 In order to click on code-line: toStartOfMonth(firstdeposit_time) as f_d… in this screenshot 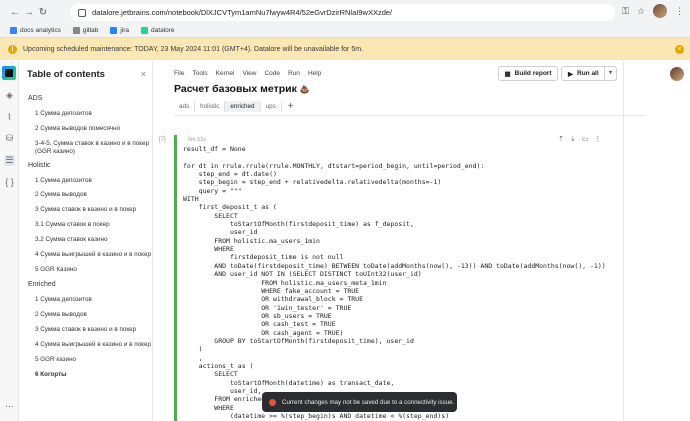, I will do `click(298, 224)`.